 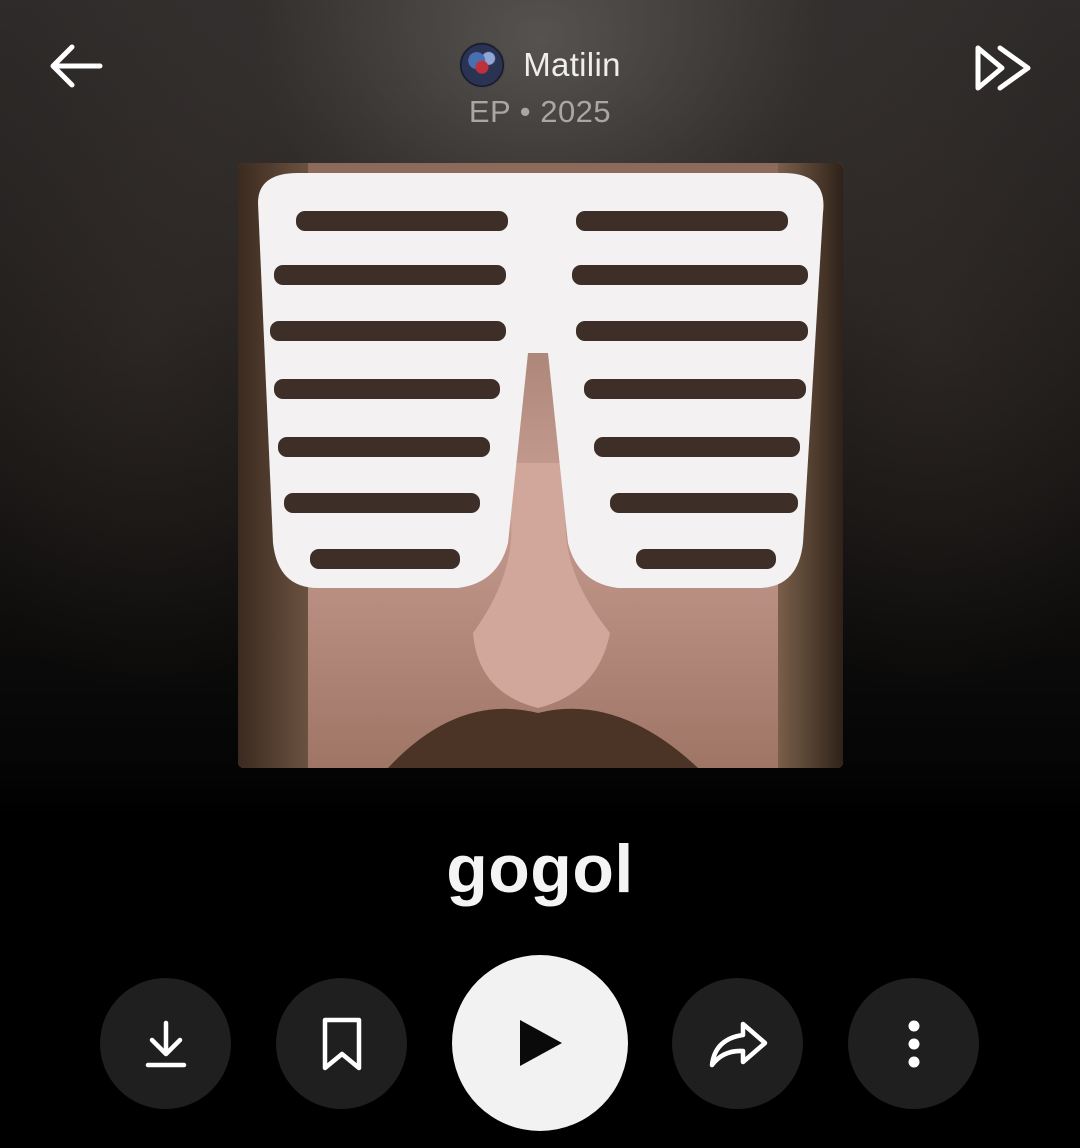 I want to click on save-to-library-button, so click(x=341, y=1043).